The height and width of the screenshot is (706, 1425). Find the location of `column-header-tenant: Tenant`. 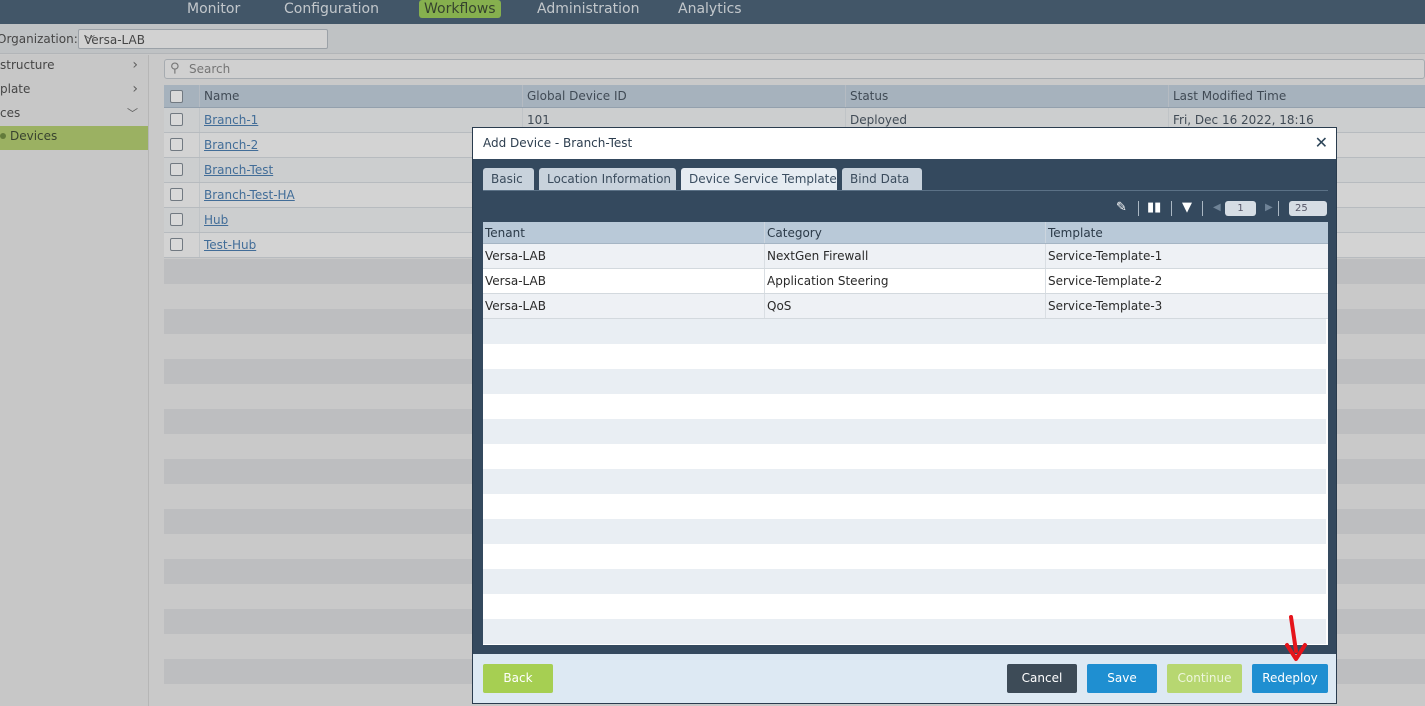

column-header-tenant: Tenant is located at coordinates (623, 232).